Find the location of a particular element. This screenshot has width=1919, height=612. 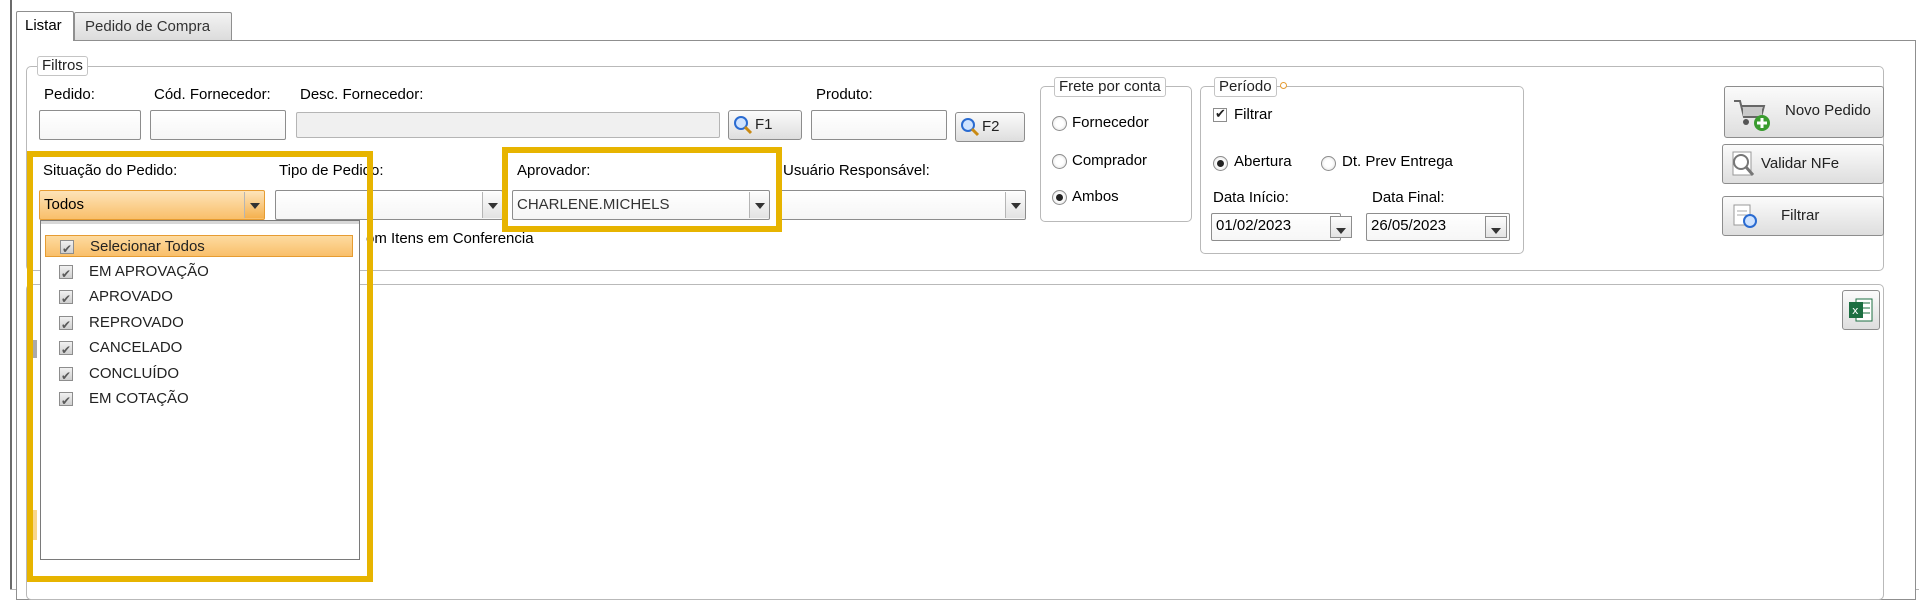

itens-conferencia-label: om Itens em Conferencia is located at coordinates (450, 238).